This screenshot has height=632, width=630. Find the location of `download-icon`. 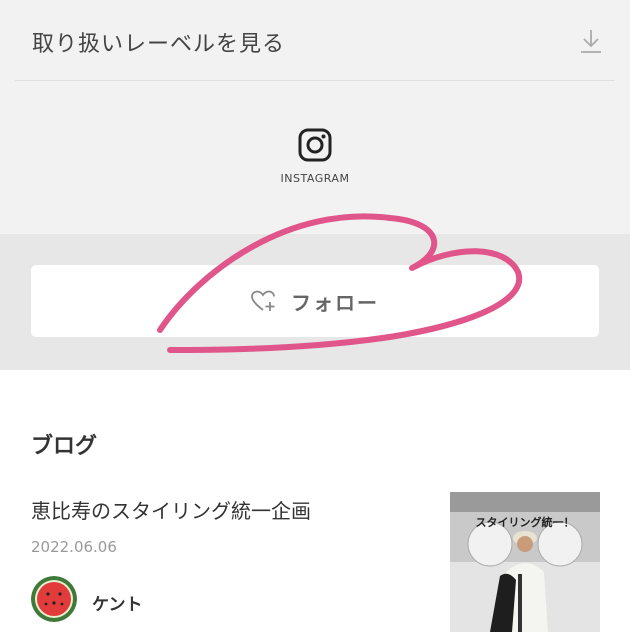

download-icon is located at coordinates (591, 41).